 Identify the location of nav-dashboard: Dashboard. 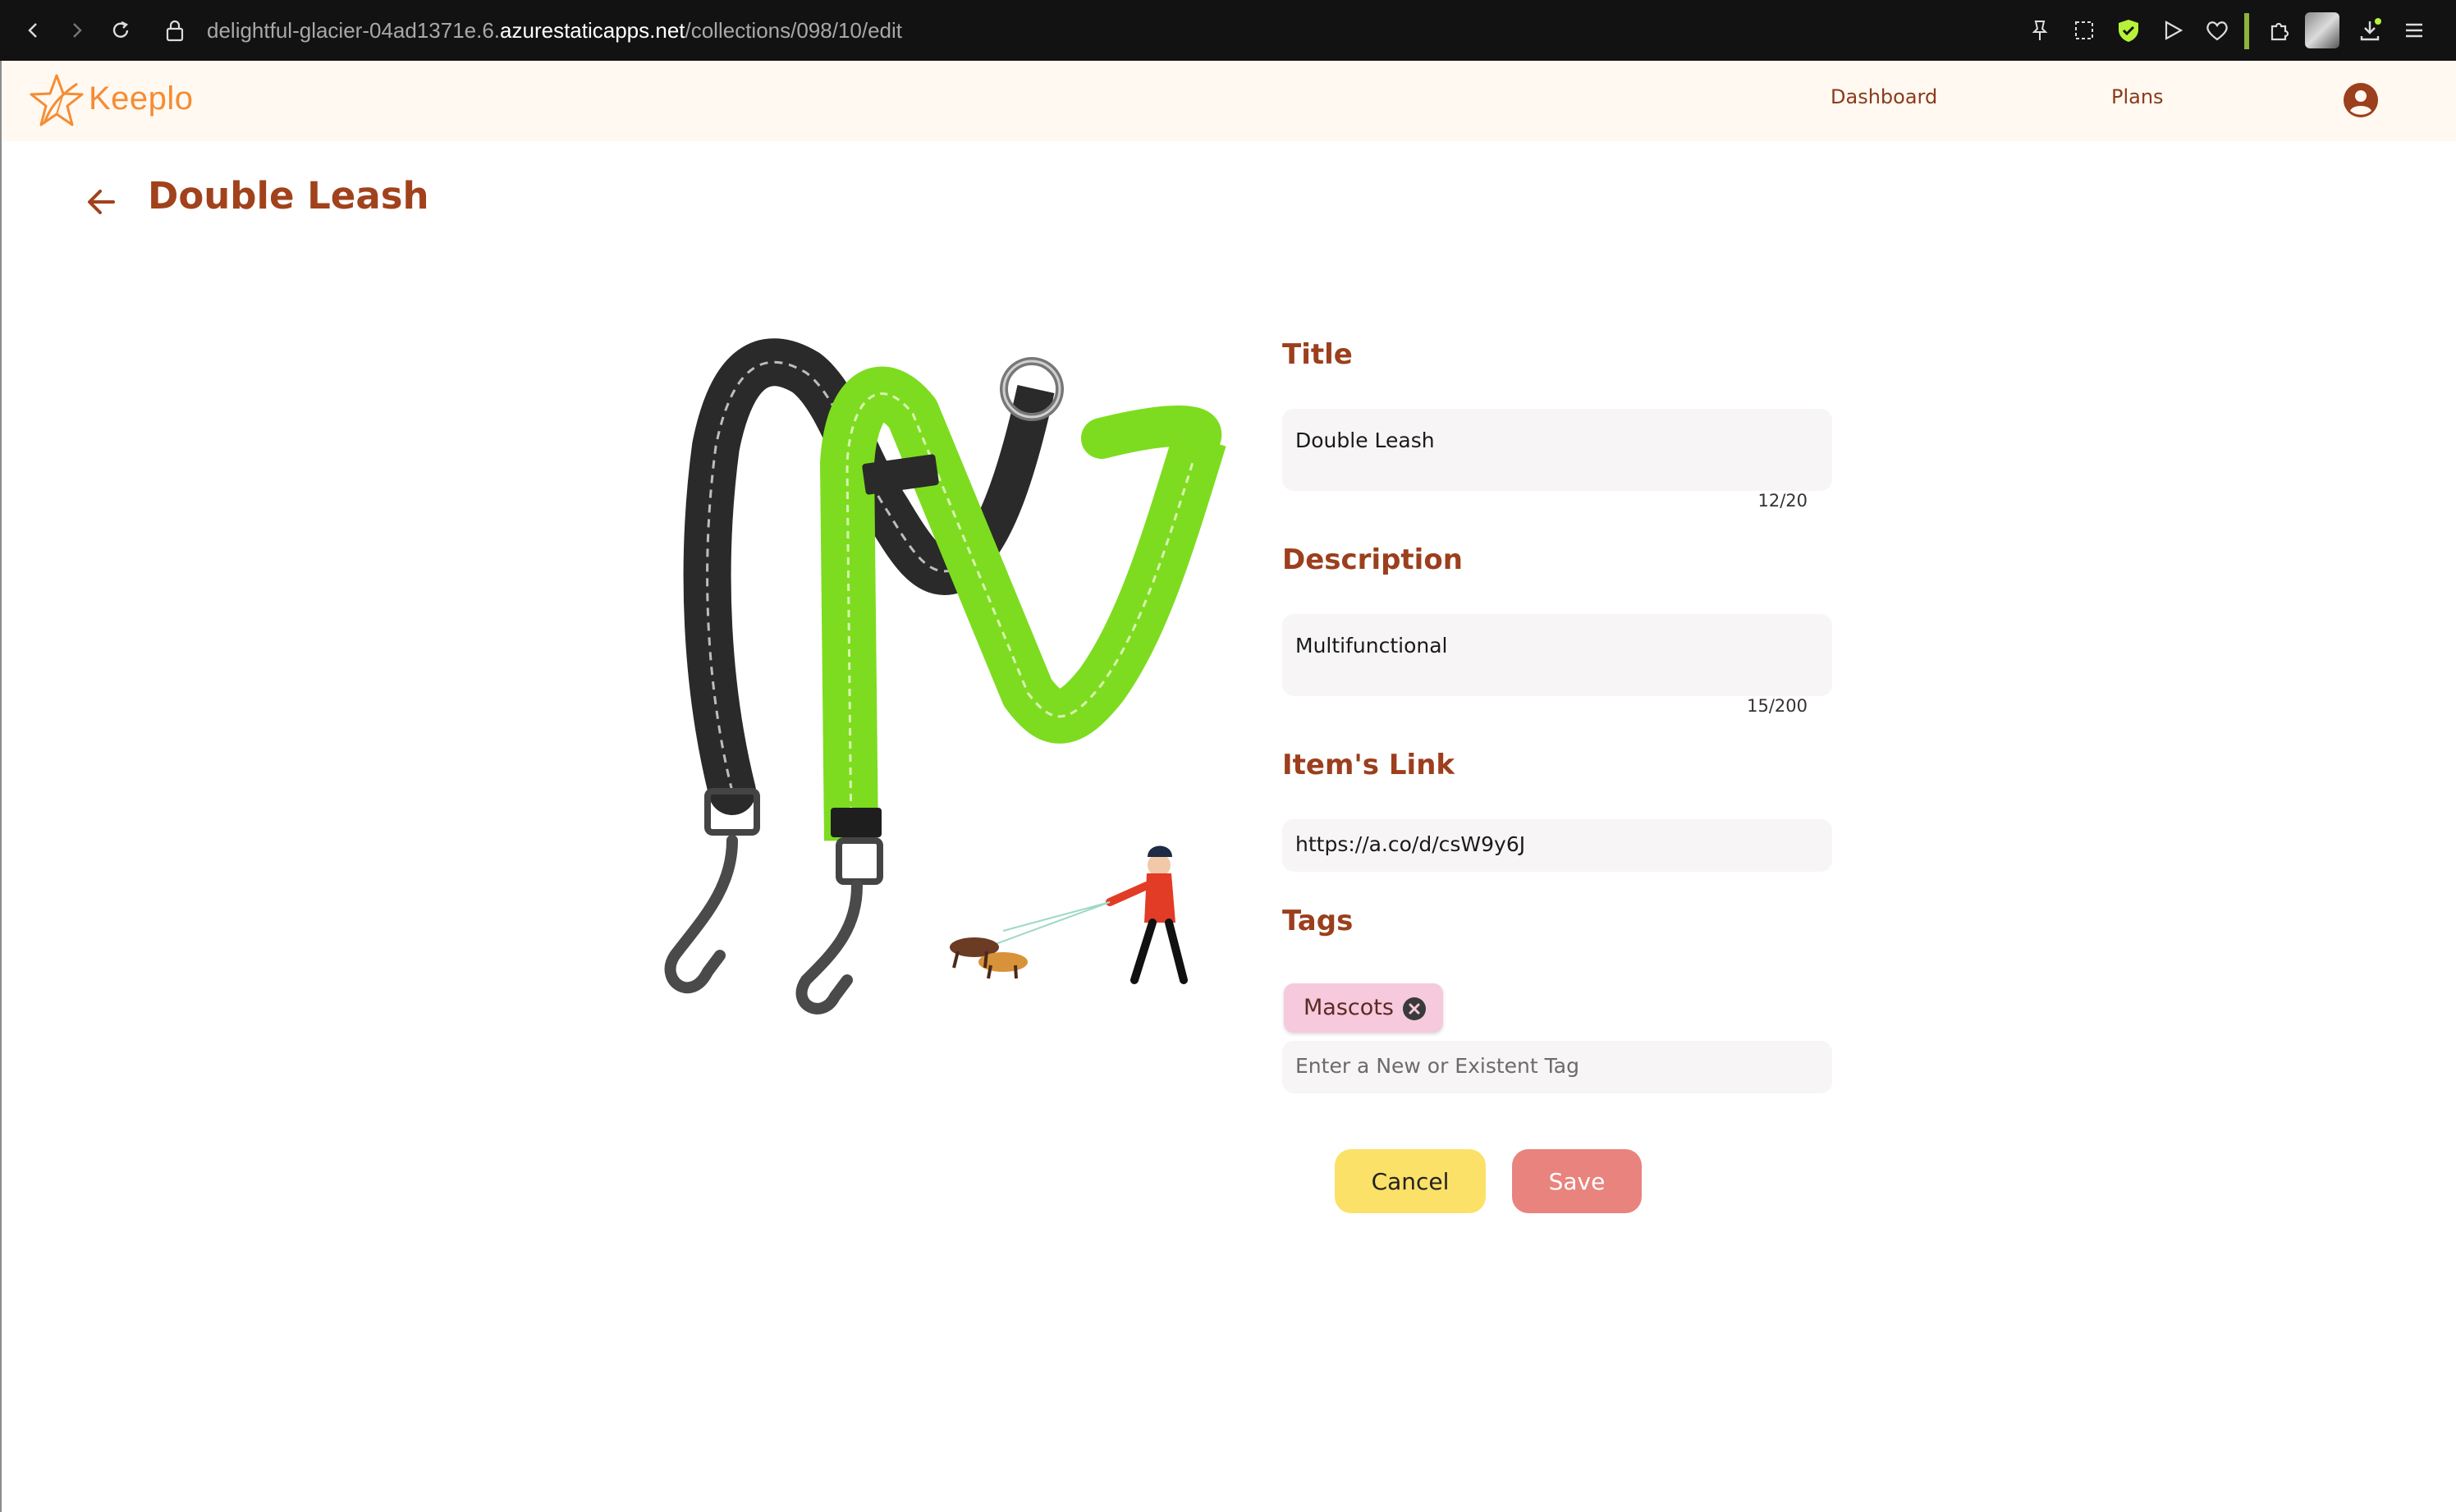
(1884, 96).